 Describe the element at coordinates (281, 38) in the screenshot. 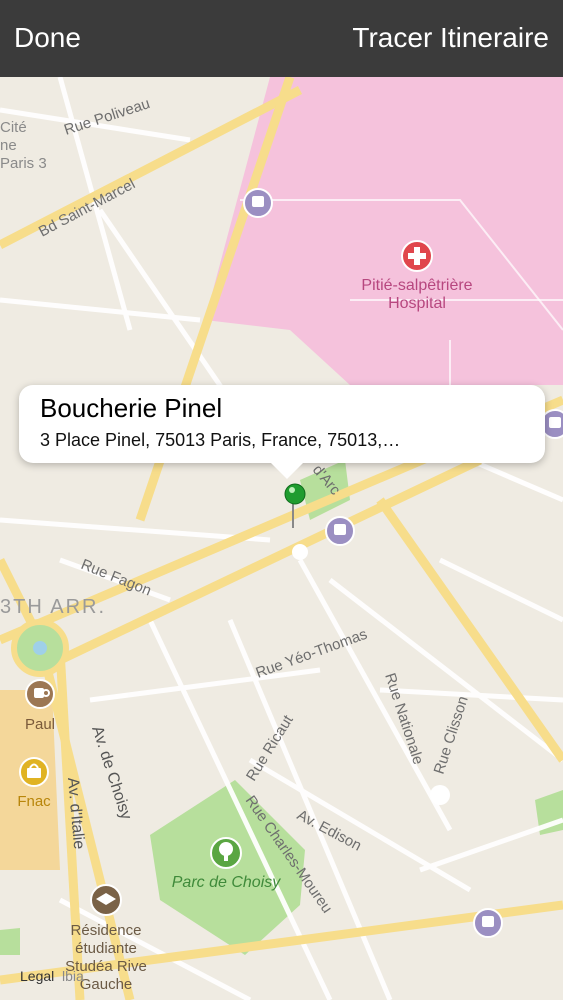

I see `navigation-bar: Done Tracer Itineraire` at that location.